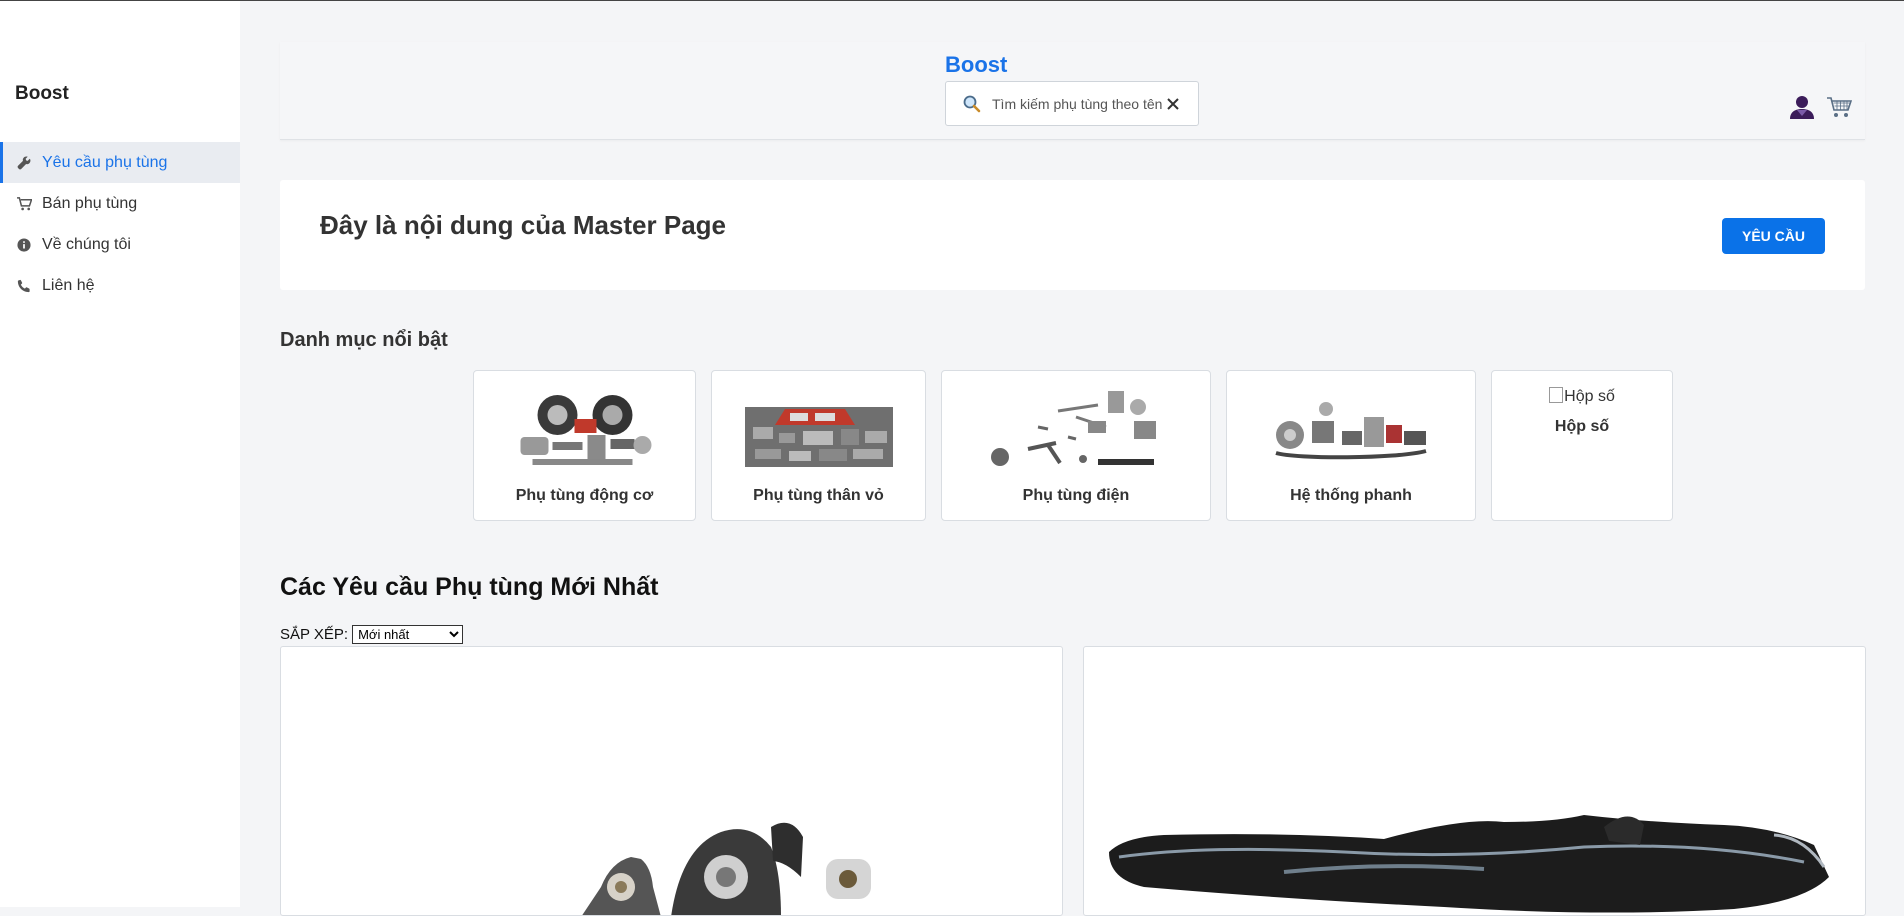 The height and width of the screenshot is (916, 1904). I want to click on header-brand: Boost, so click(976, 65).